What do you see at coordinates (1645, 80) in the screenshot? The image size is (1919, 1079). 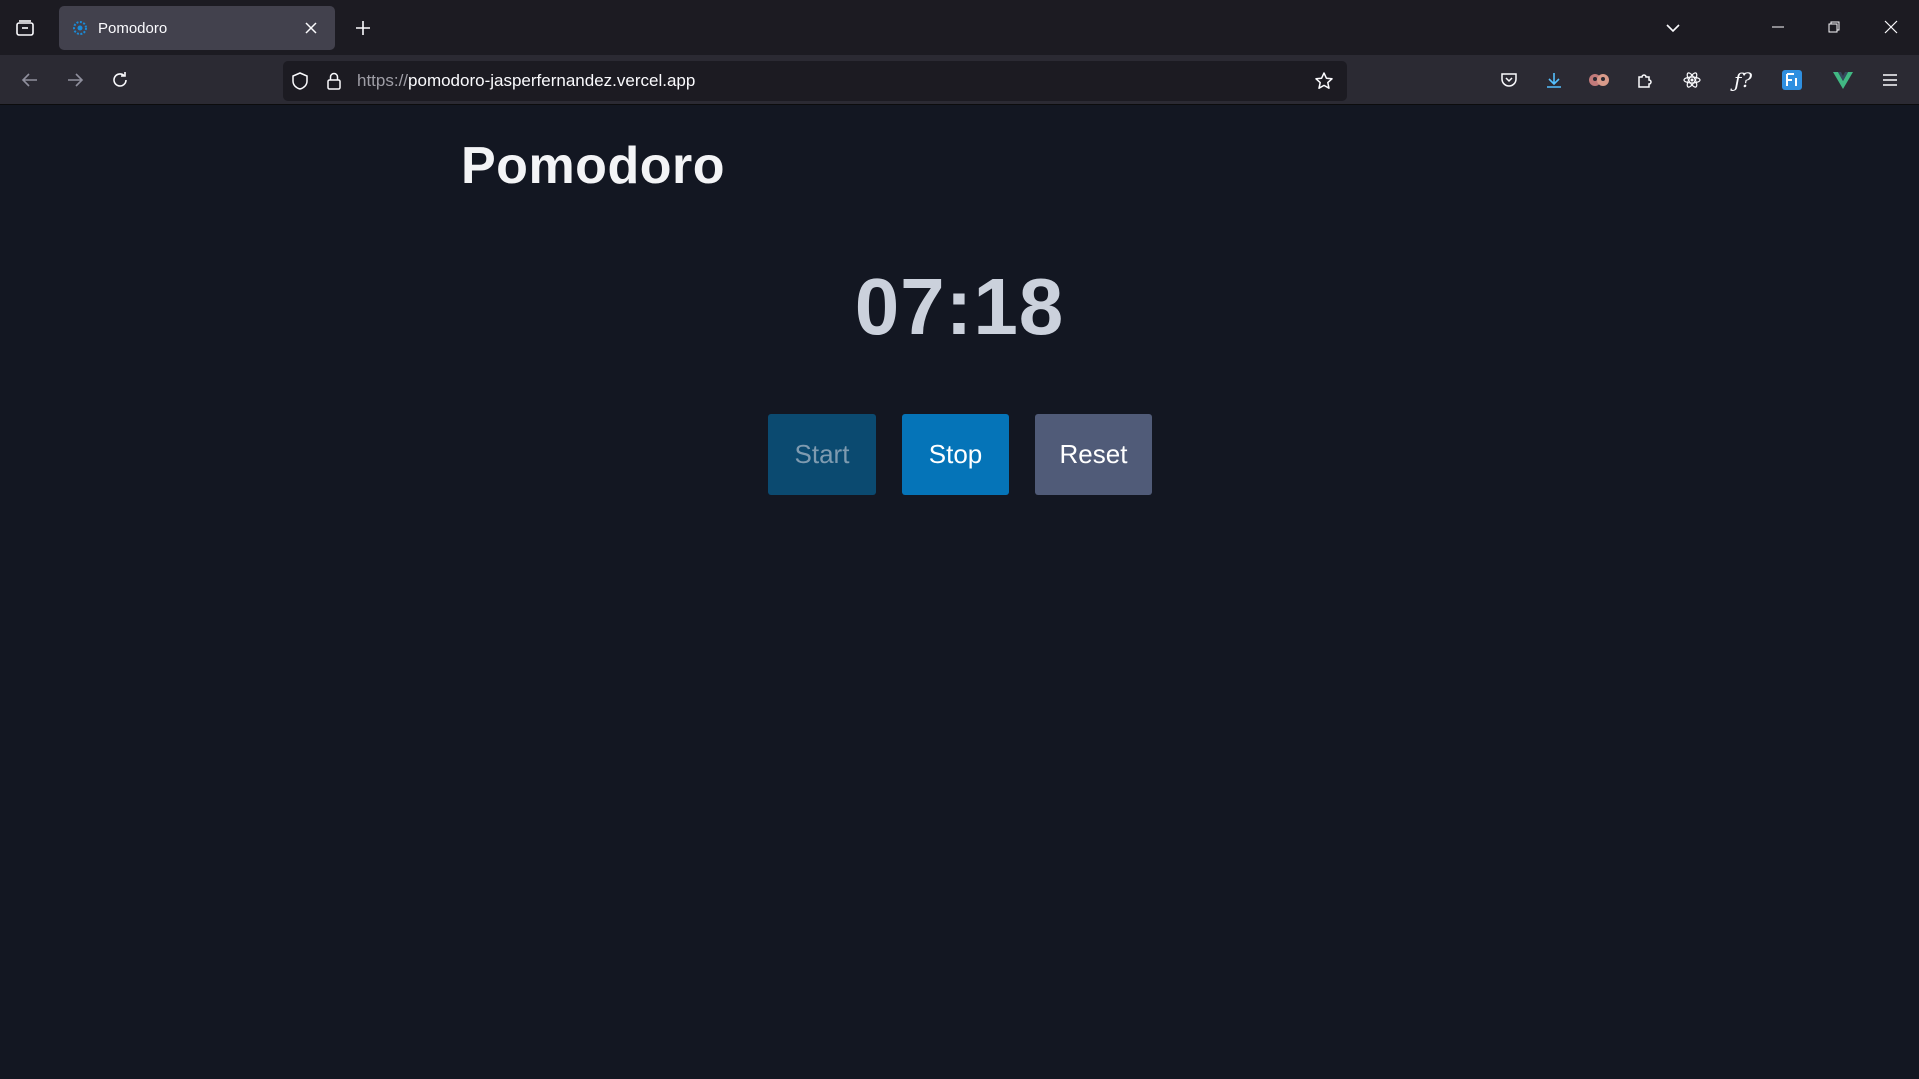 I see `puzzle-icon` at bounding box center [1645, 80].